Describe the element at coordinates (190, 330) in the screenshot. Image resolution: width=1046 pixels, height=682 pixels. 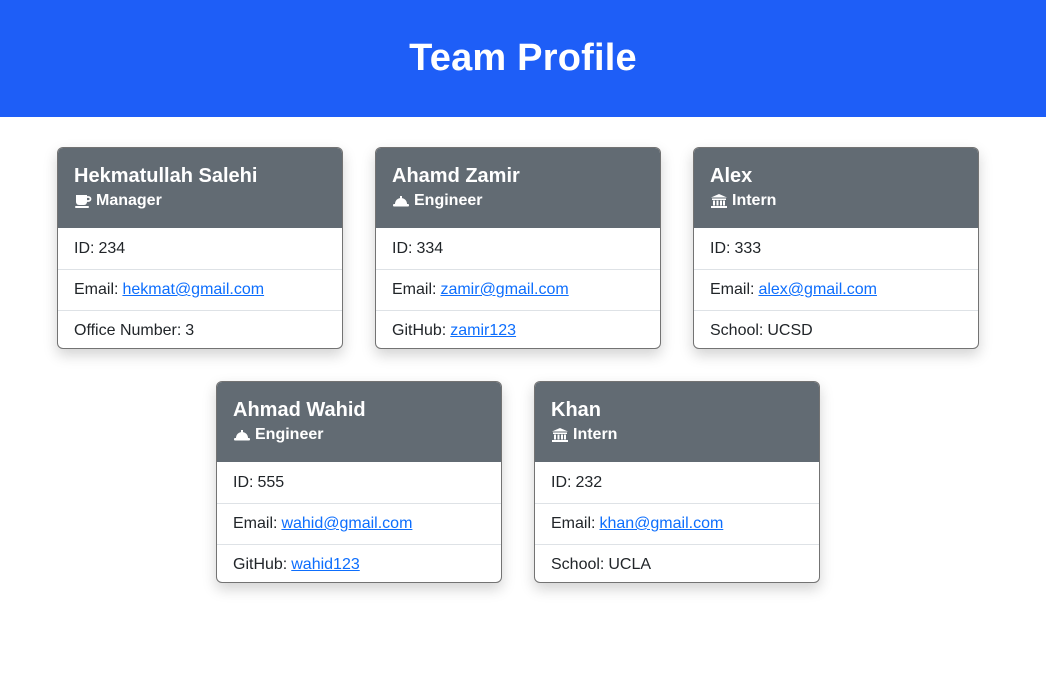
I see `office-number-value: 3` at that location.